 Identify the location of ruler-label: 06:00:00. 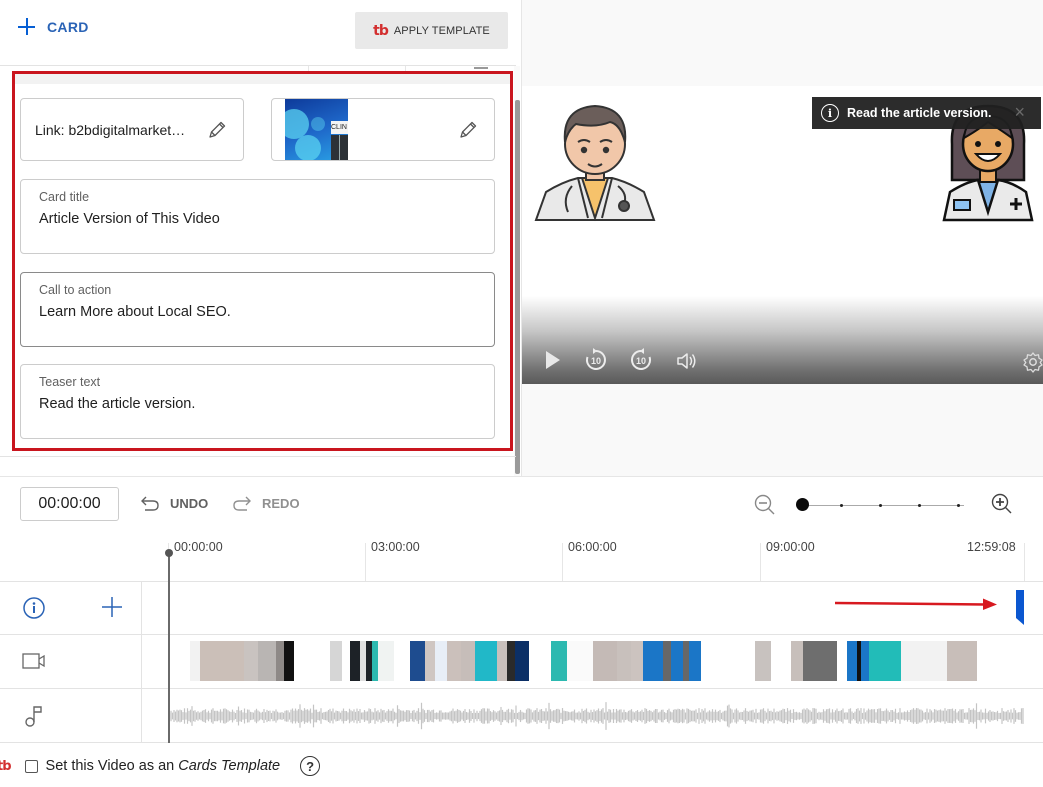
(592, 547).